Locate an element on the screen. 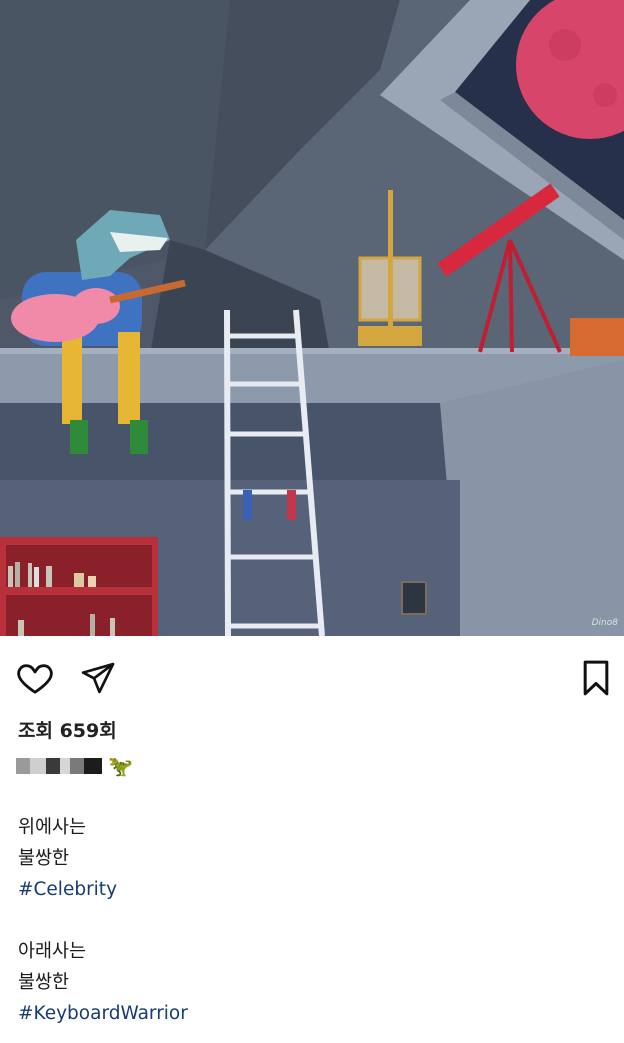 This screenshot has height=1043, width=624. blurred-username is located at coordinates (59, 766).